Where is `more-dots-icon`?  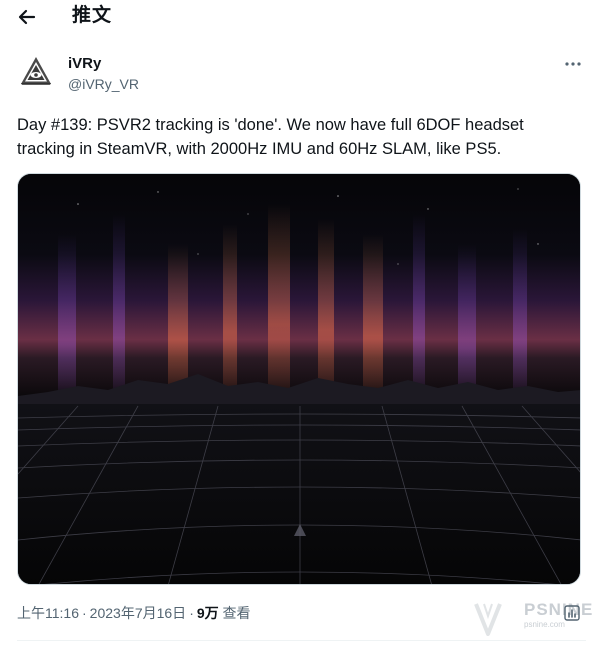
more-dots-icon is located at coordinates (573, 64).